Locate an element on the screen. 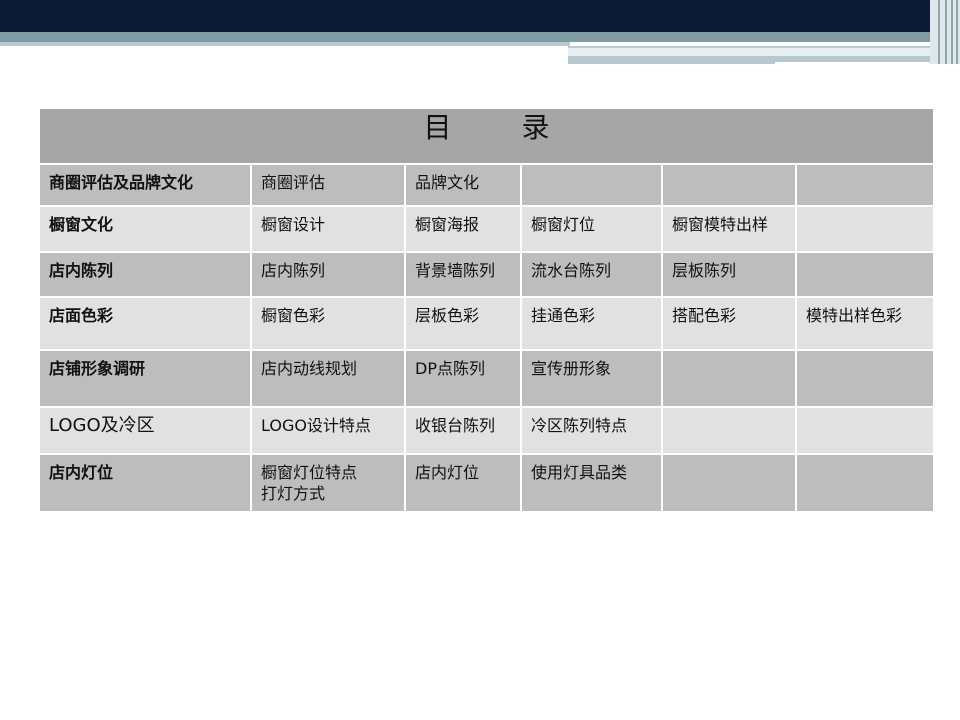  header-divider-line is located at coordinates (852, 63).